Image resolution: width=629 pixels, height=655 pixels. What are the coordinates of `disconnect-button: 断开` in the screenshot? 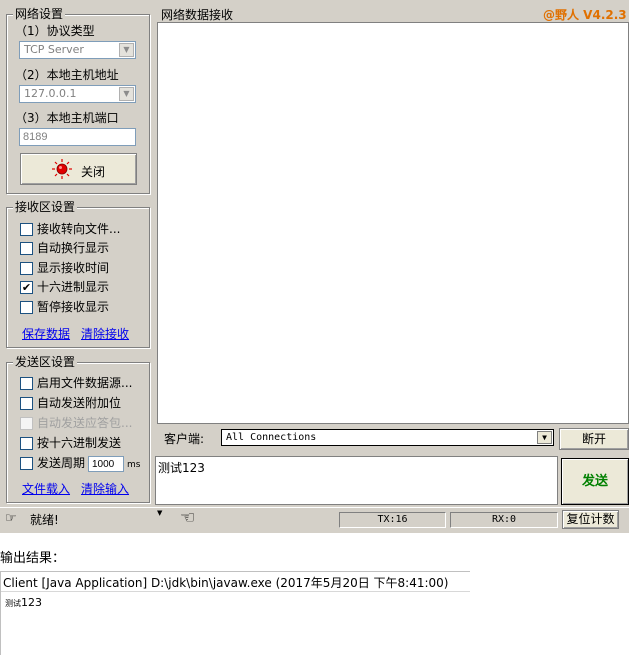 It's located at (594, 439).